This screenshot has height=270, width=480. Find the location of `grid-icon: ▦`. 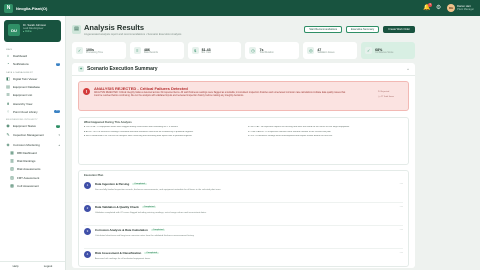

grid-icon: ▦ is located at coordinates (12, 152).